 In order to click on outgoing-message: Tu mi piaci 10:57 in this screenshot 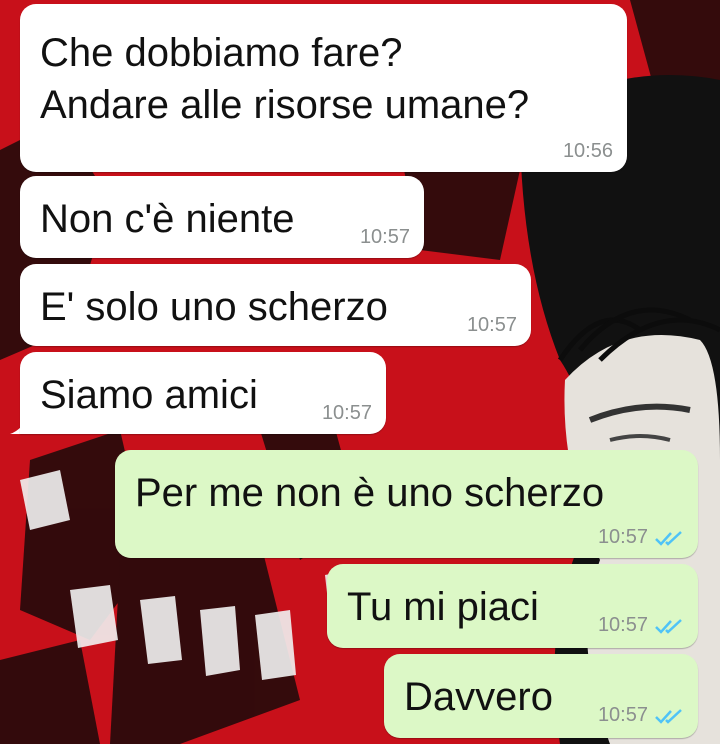, I will do `click(512, 606)`.